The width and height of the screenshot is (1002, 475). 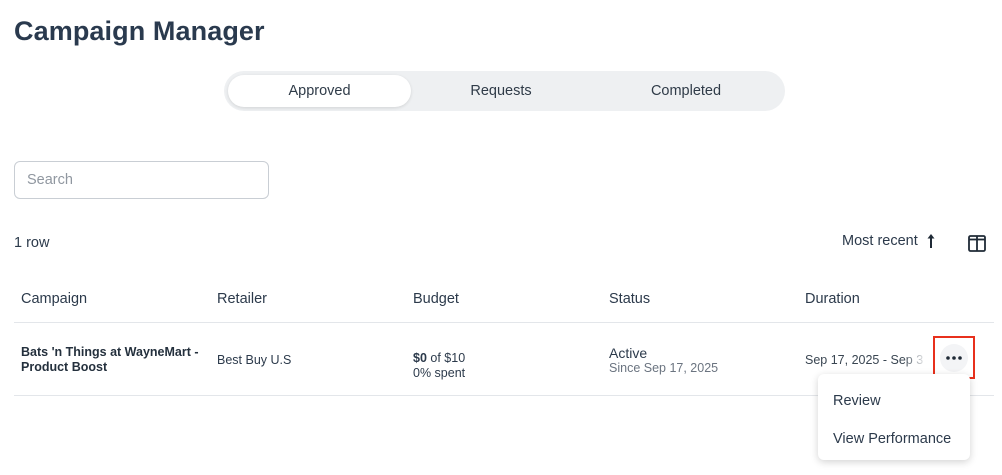 I want to click on row-actions-menu: Review View Performance, so click(x=894, y=417).